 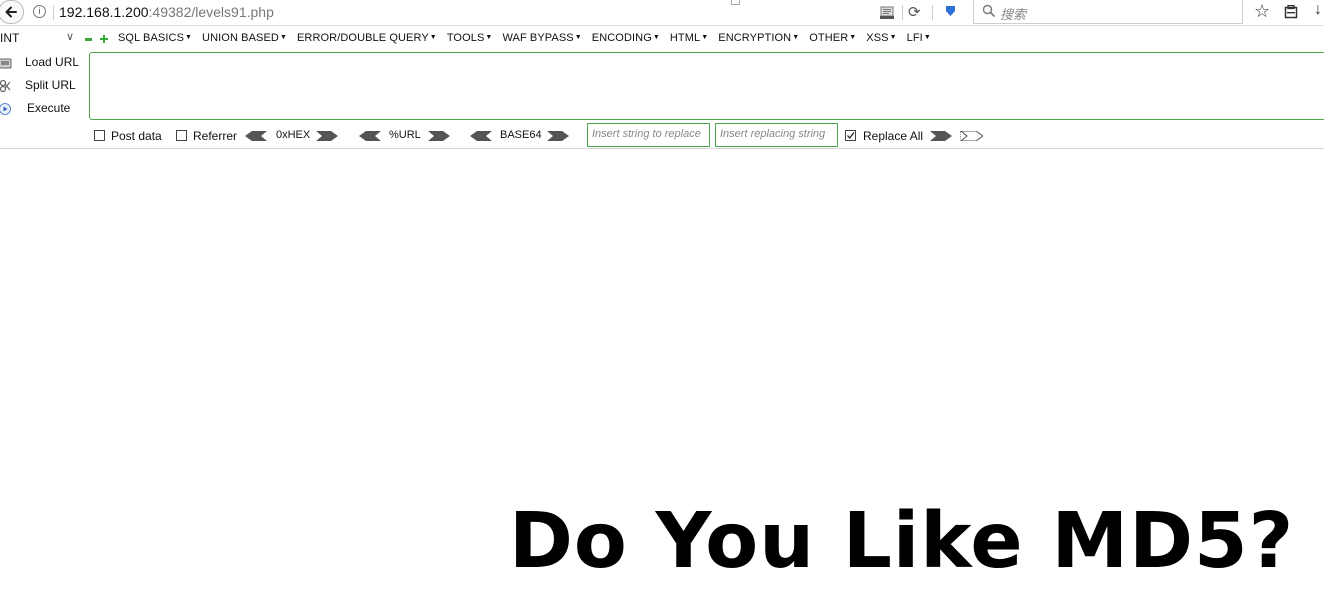 What do you see at coordinates (893, 136) in the screenshot?
I see `replace-all-label: Replace All` at bounding box center [893, 136].